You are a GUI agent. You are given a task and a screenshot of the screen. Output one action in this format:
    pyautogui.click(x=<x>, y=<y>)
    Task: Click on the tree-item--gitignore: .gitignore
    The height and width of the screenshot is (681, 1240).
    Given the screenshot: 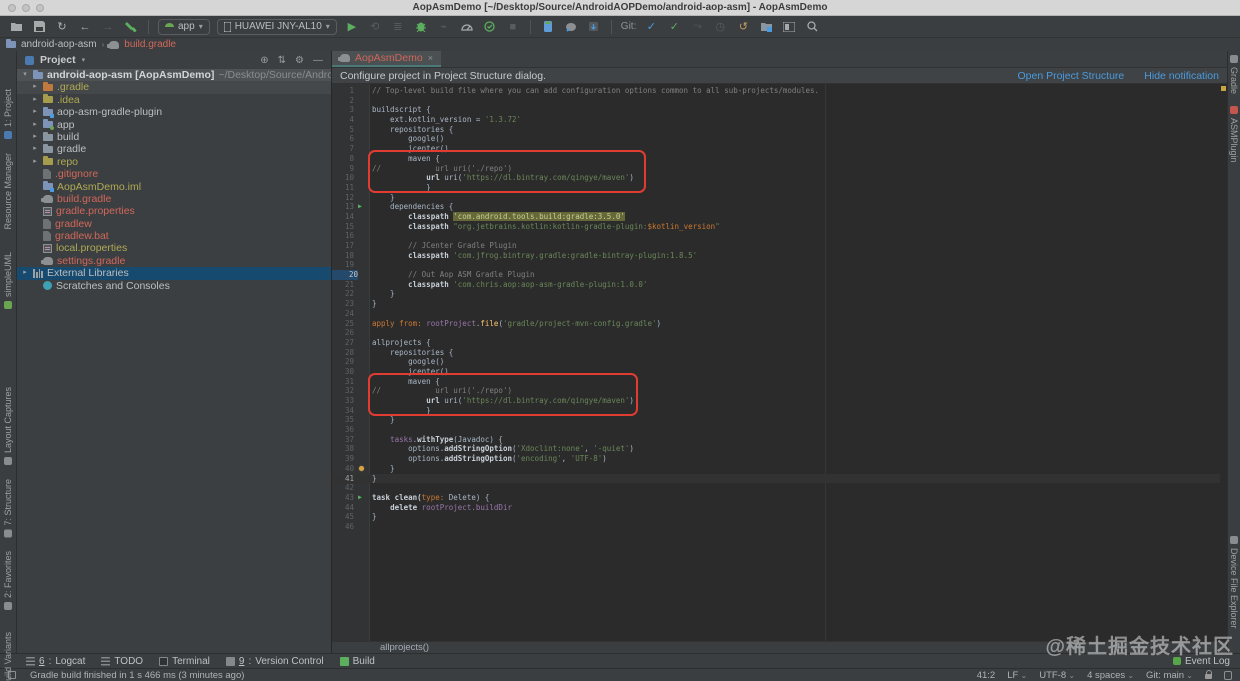 What is the action you would take?
    pyautogui.click(x=174, y=174)
    